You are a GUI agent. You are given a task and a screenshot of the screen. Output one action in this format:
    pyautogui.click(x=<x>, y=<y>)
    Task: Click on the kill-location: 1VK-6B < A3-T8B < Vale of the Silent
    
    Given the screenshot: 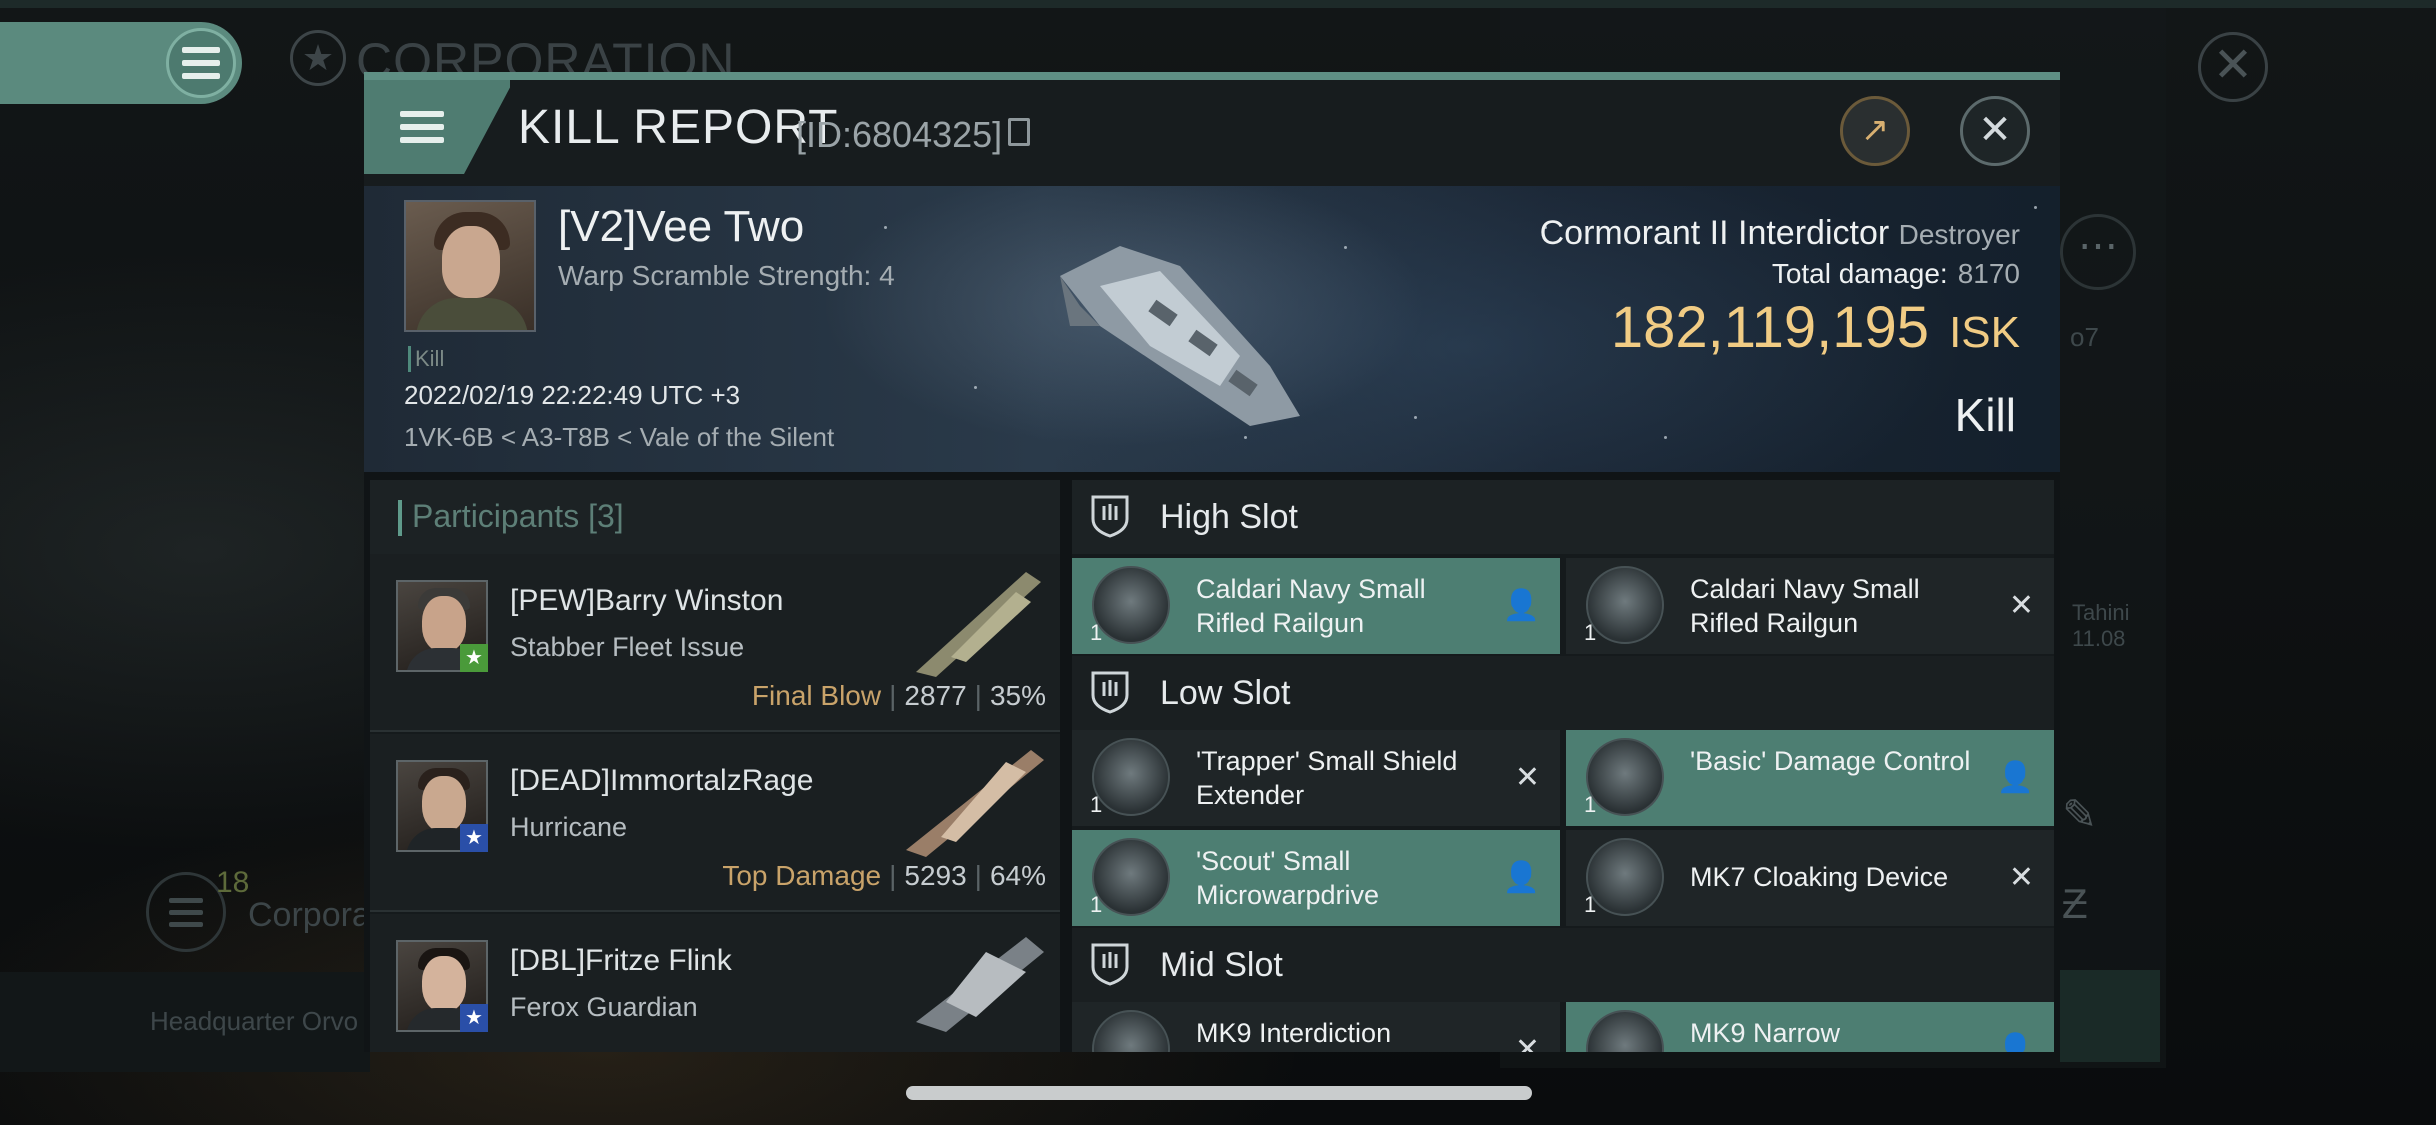 What is the action you would take?
    pyautogui.click(x=619, y=437)
    